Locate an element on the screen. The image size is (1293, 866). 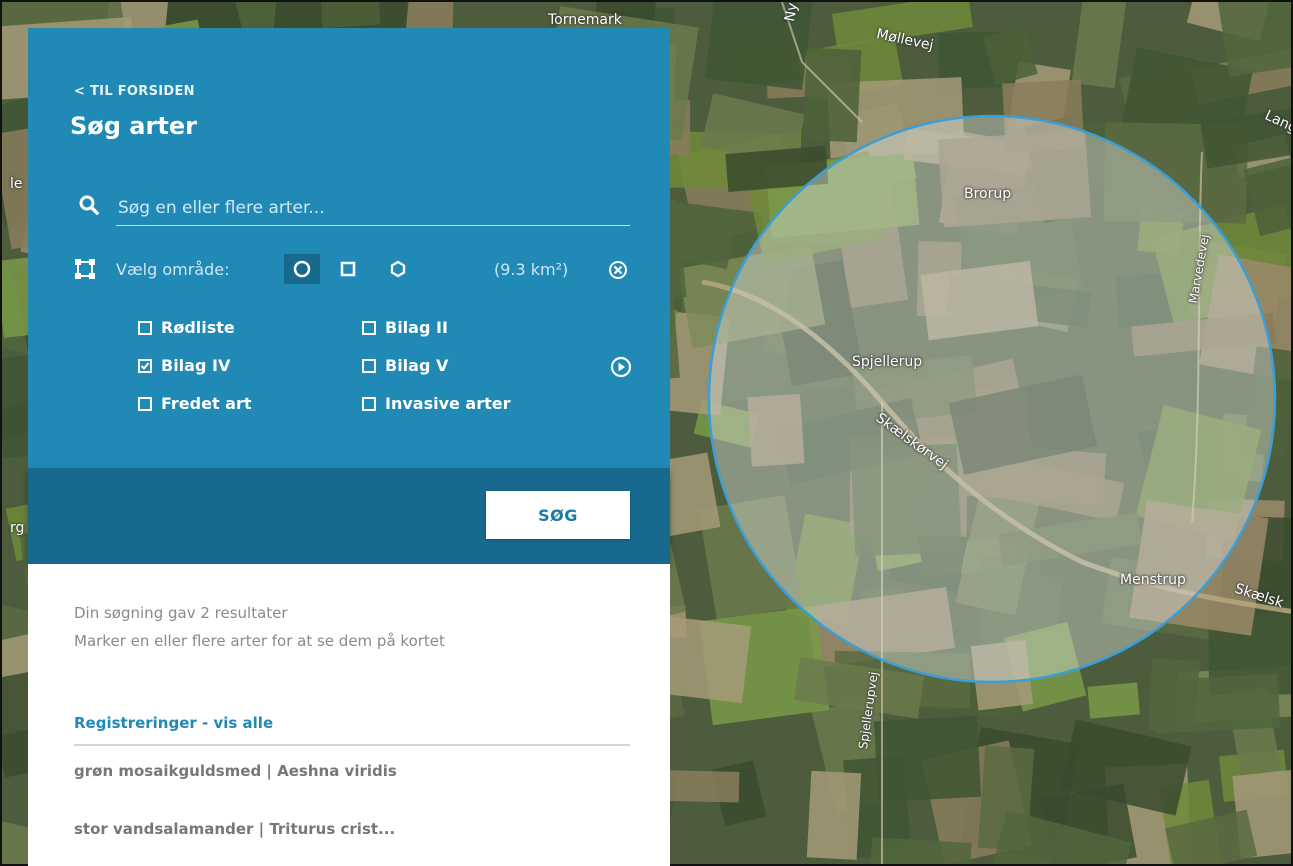
map-label-brorup: Brorup is located at coordinates (988, 194).